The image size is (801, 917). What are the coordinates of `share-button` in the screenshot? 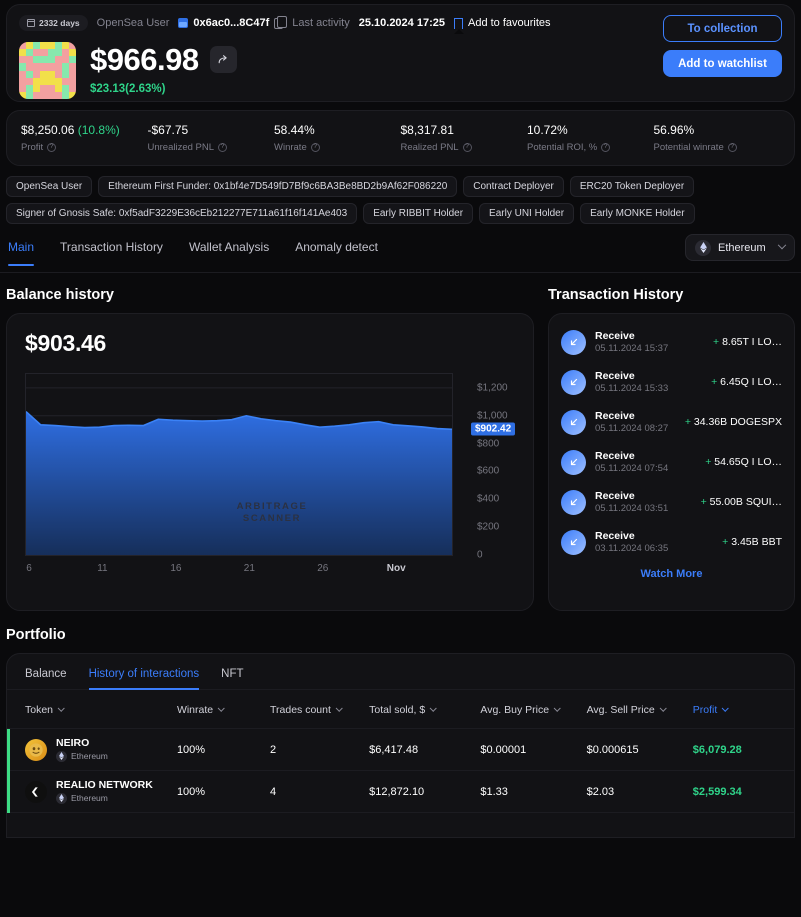 It's located at (223, 59).